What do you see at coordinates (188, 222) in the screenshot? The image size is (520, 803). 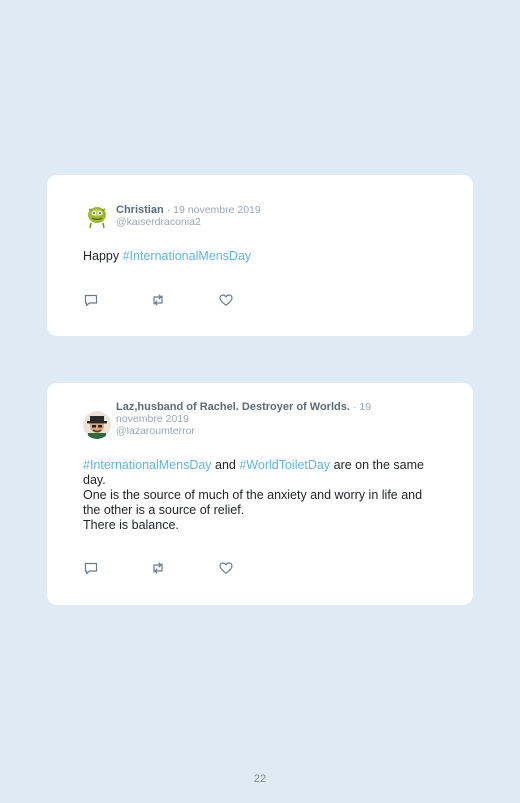 I see `author-handle: @kaiserdraconia2` at bounding box center [188, 222].